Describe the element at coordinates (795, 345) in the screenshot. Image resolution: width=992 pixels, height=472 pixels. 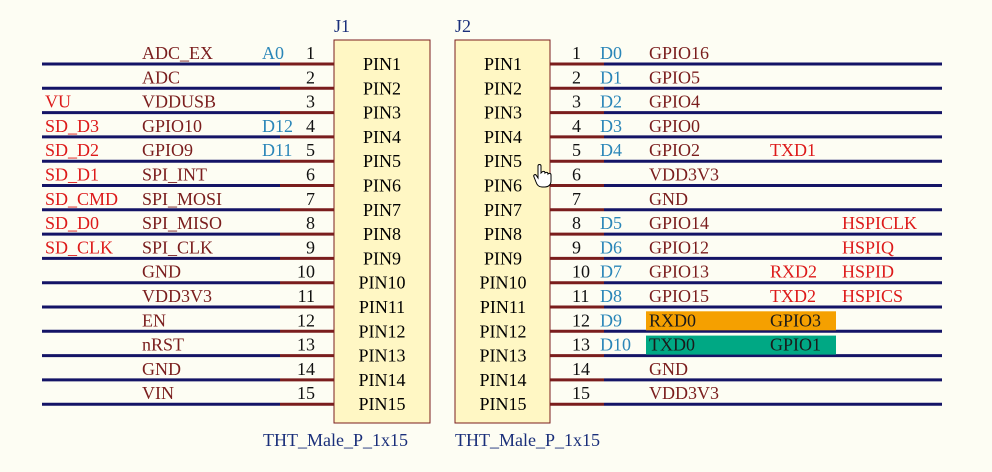
I see `j2-func-label: GPIO1` at that location.